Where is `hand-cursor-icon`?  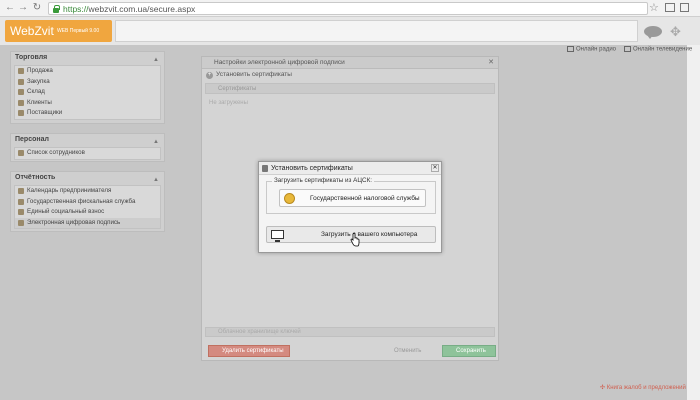 hand-cursor-icon is located at coordinates (355, 240).